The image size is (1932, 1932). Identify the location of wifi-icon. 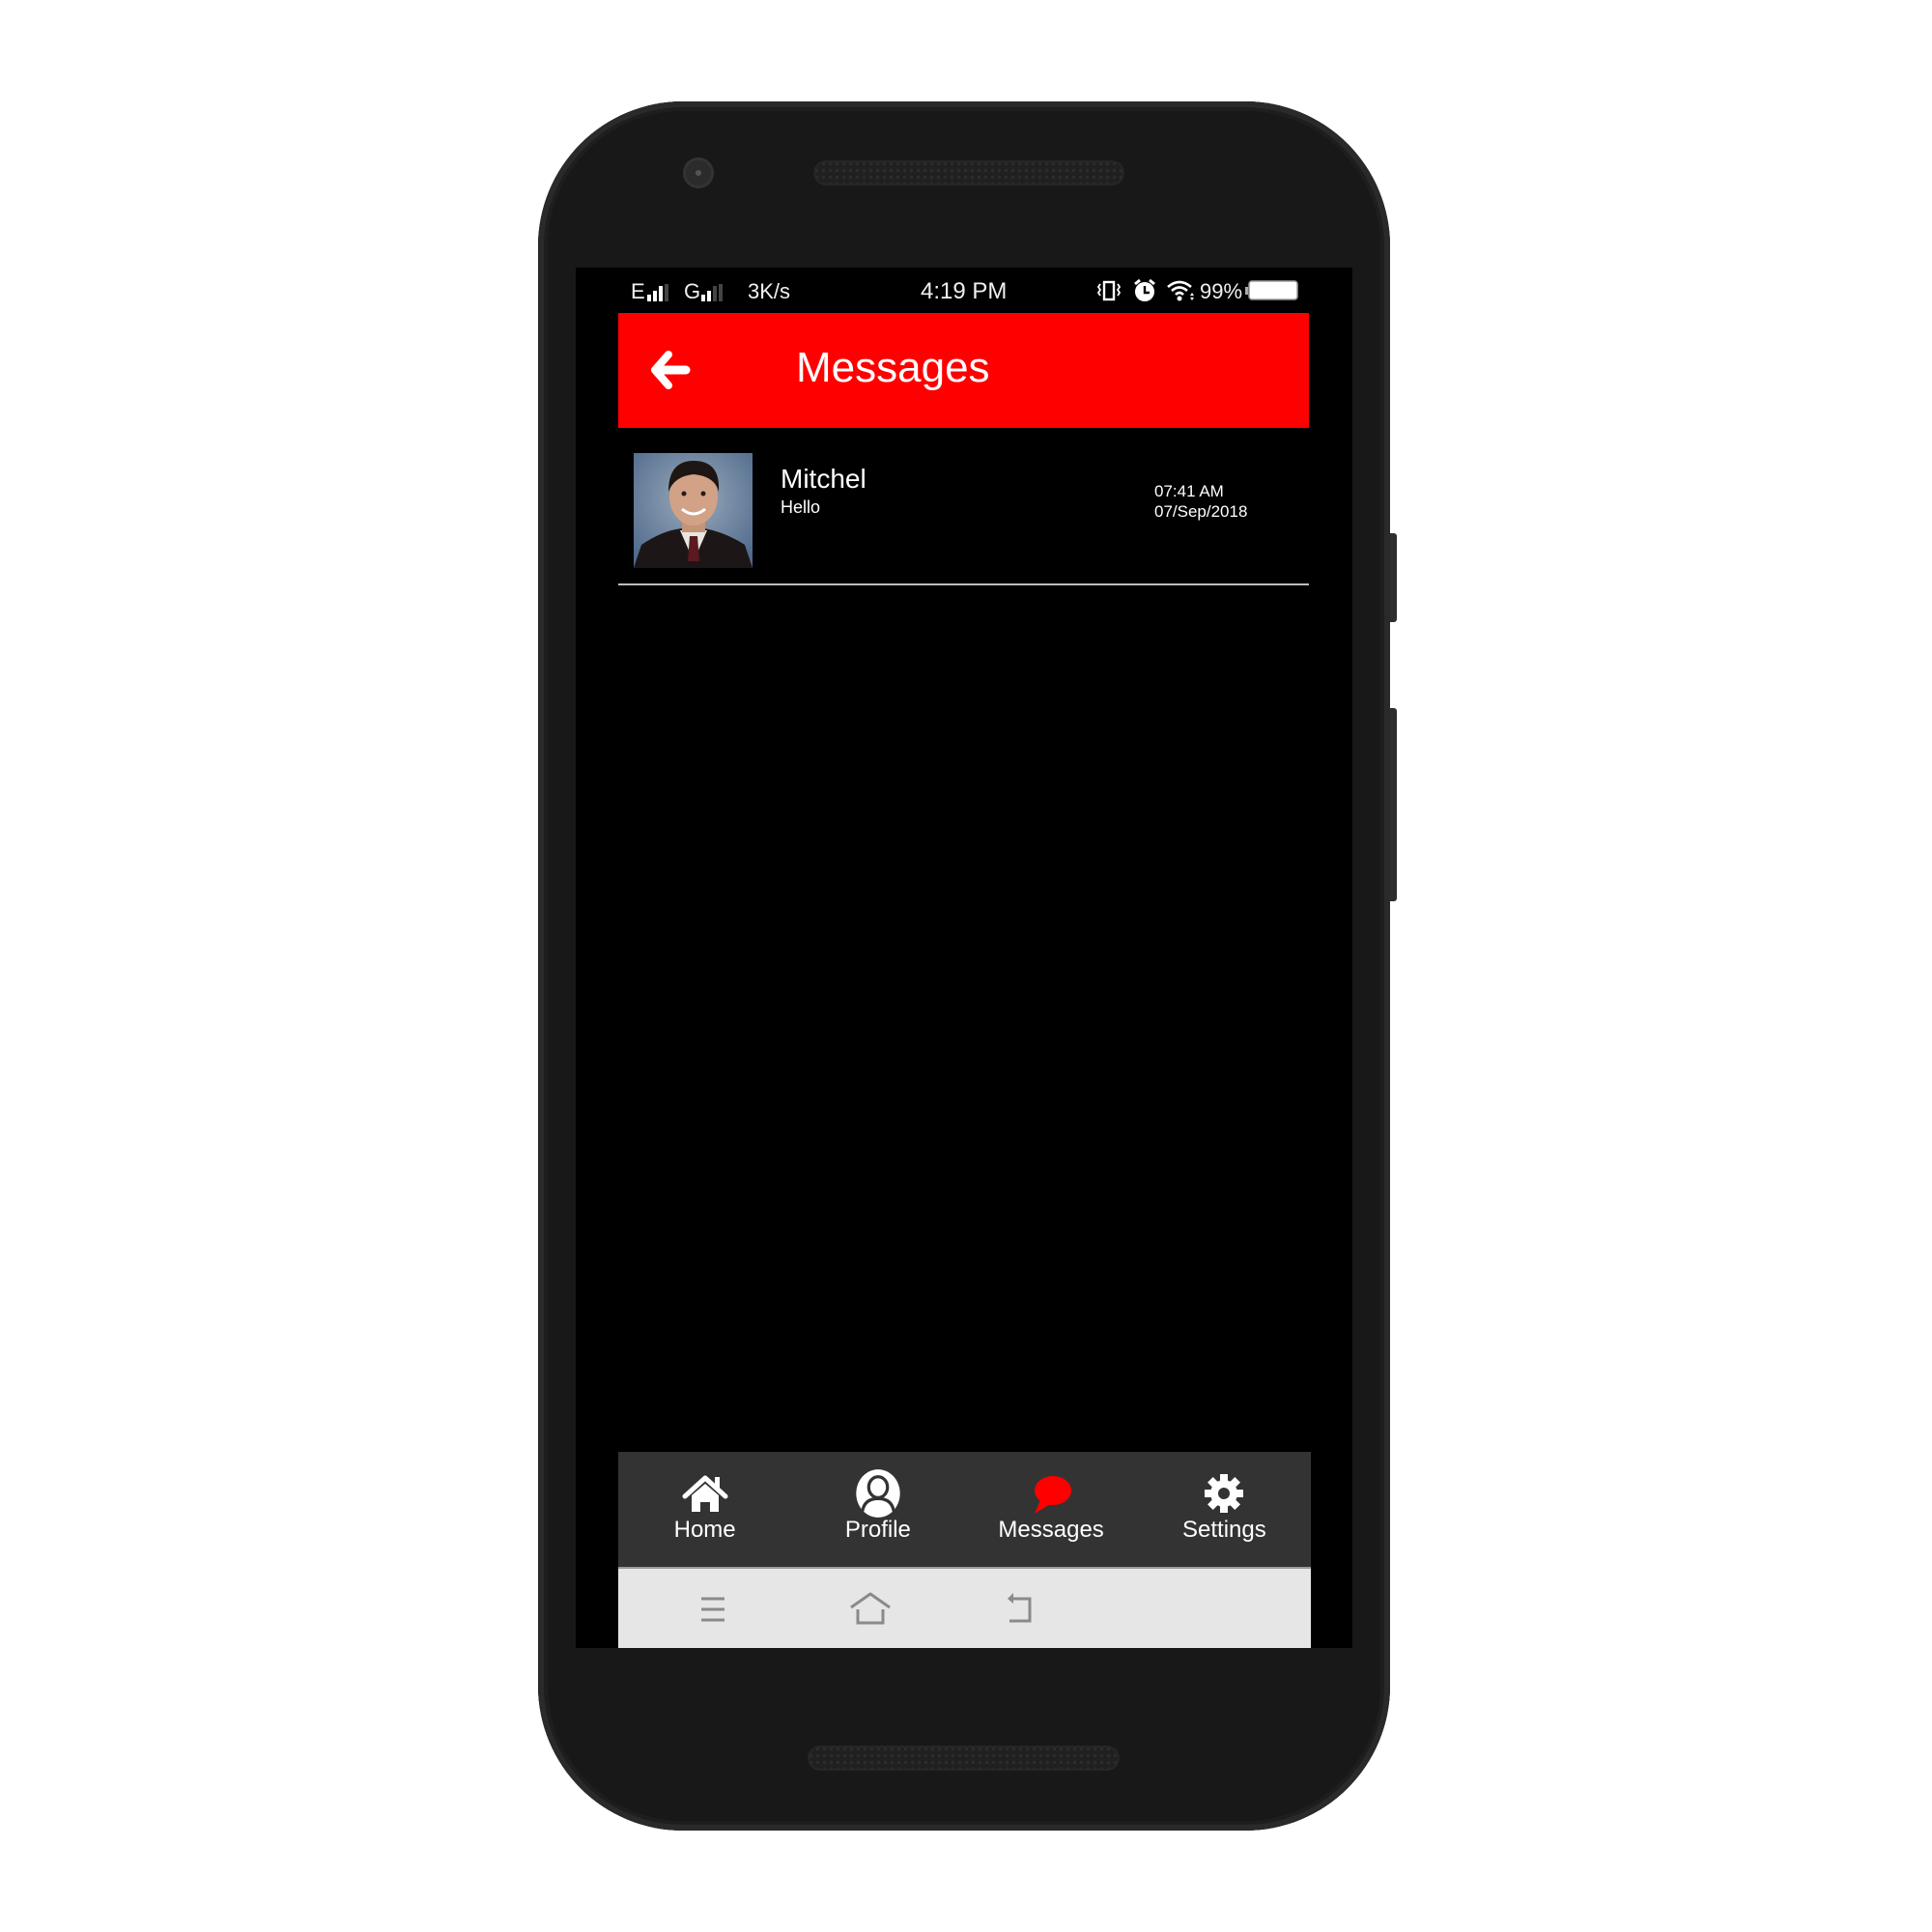
(1181, 292).